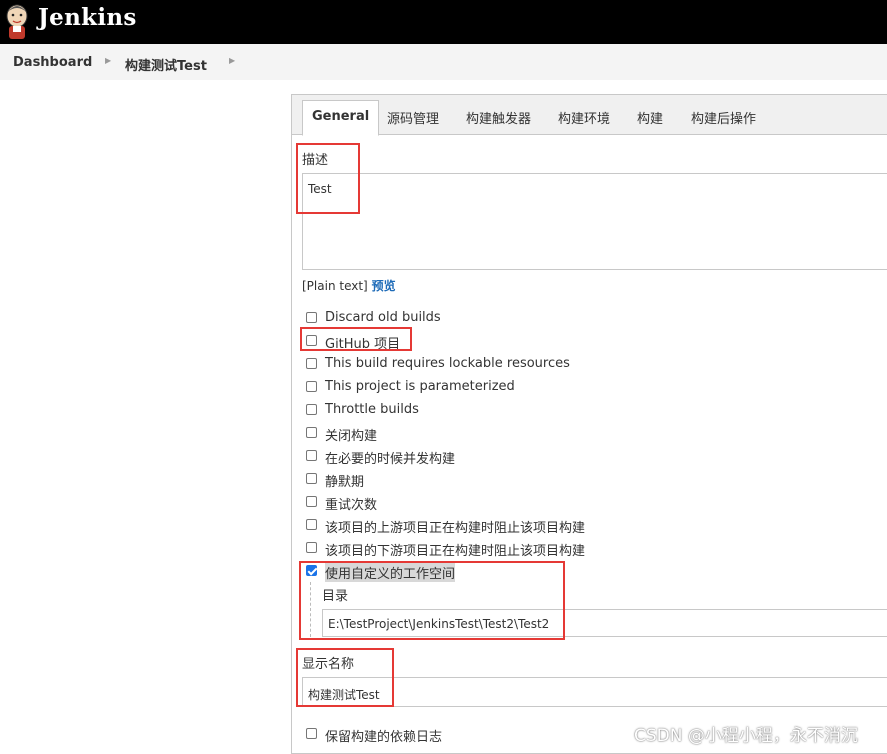 This screenshot has height=754, width=887. Describe the element at coordinates (443, 62) in the screenshot. I see `breadcrumb: Dashboard ▶ 构建测试Test ▶` at that location.